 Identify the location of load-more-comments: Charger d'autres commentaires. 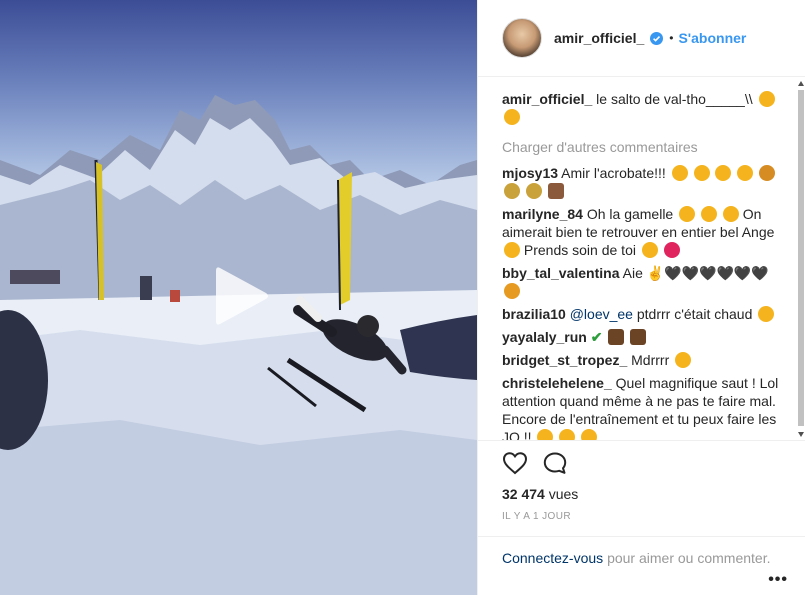
(650, 147).